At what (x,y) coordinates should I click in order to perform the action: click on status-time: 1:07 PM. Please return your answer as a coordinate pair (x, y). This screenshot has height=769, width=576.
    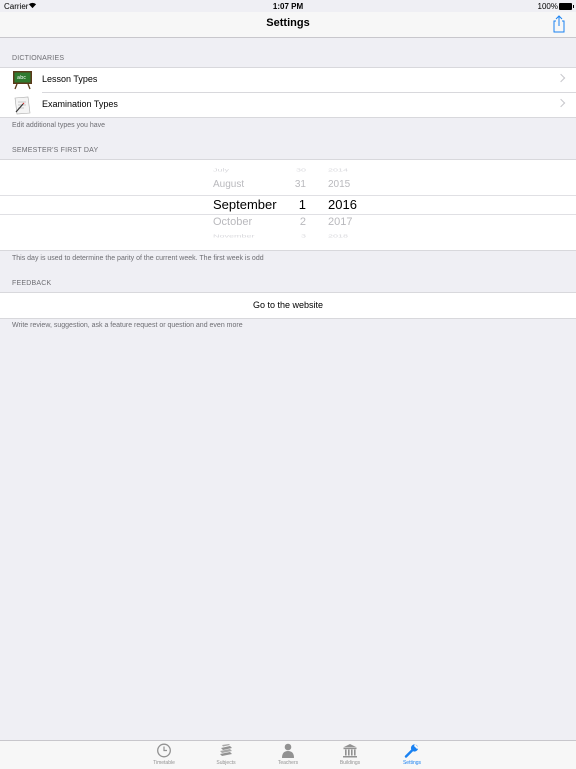
    Looking at the image, I should click on (288, 6).